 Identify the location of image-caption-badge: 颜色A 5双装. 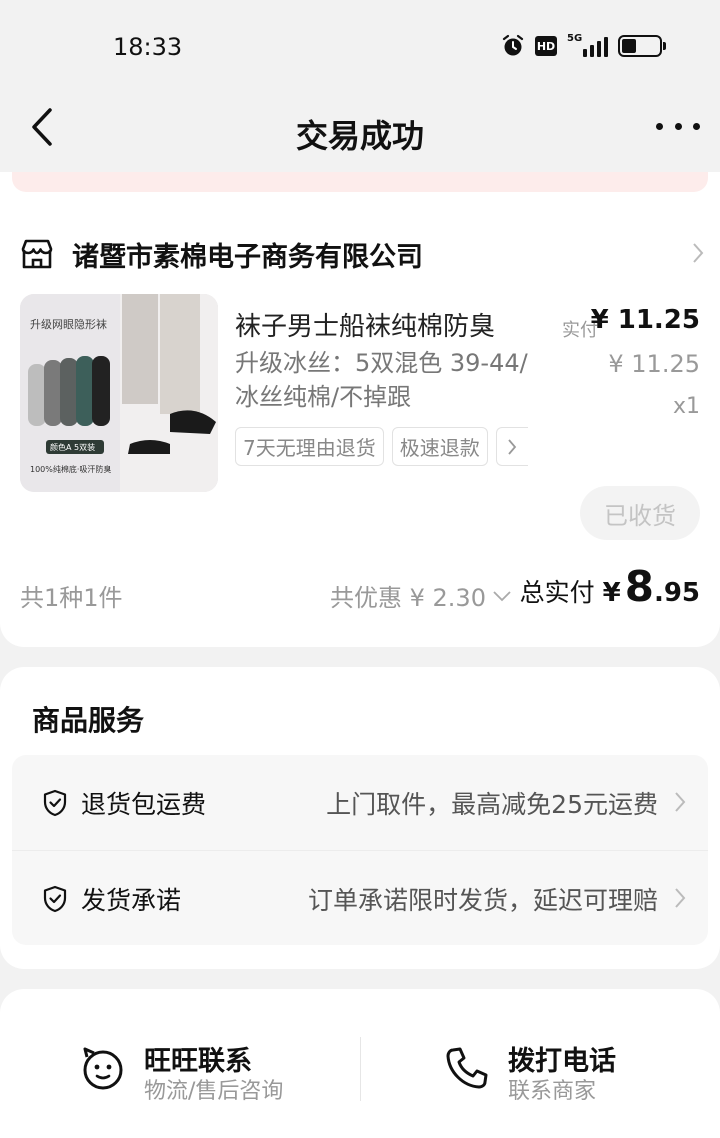
(72, 447).